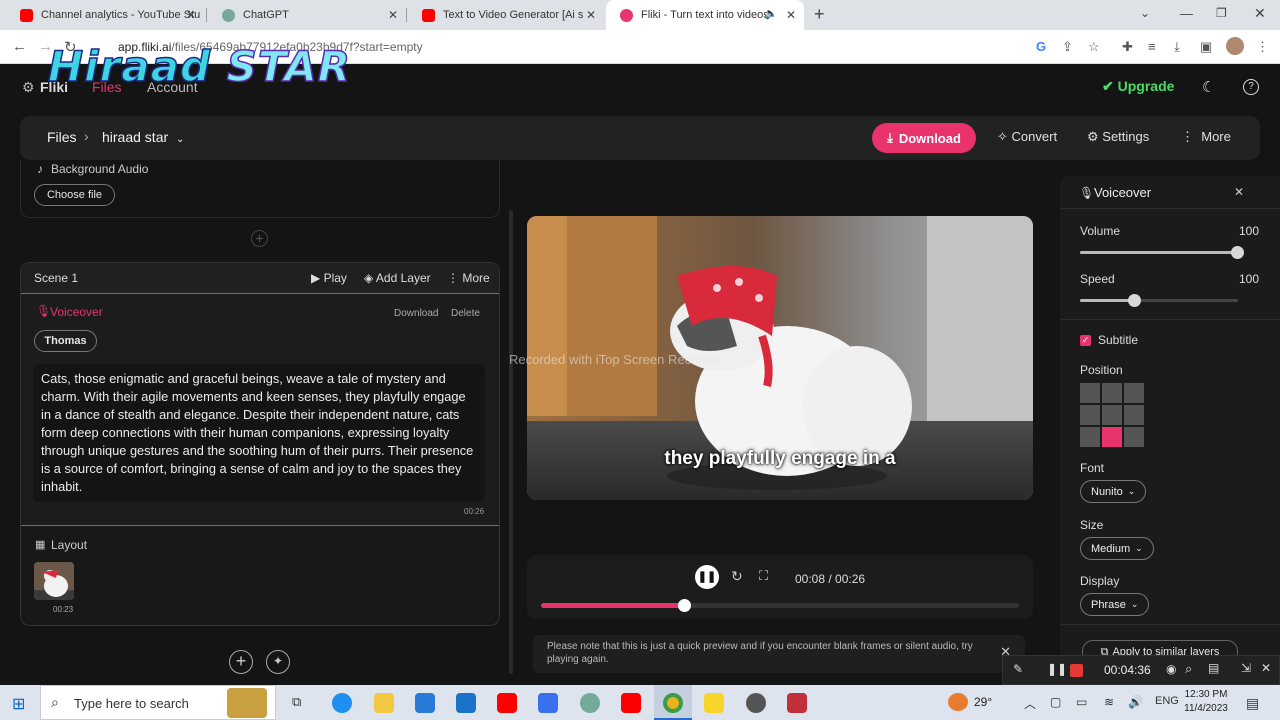 This screenshot has height=720, width=1280. What do you see at coordinates (1081, 702) in the screenshot?
I see `battery-icon: ▭` at bounding box center [1081, 702].